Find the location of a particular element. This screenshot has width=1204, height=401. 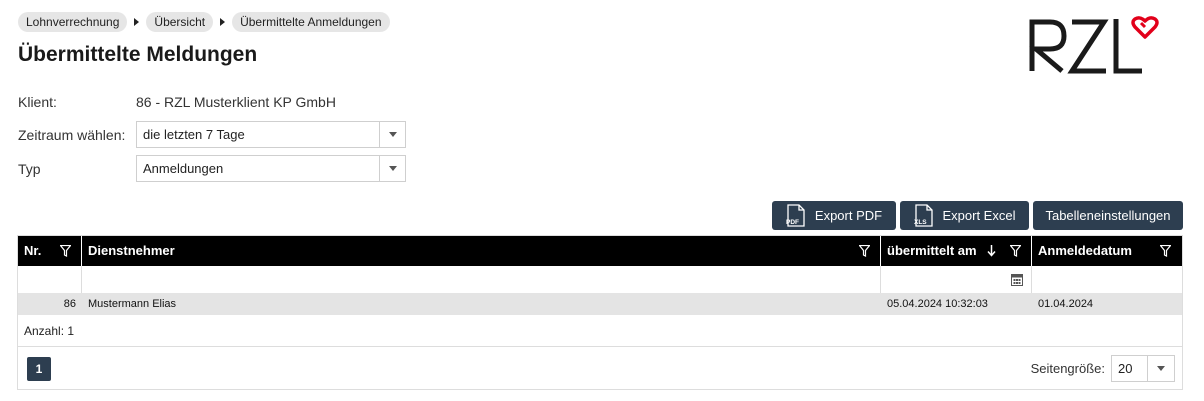

record-count-row: Anzahl: 1 is located at coordinates (600, 331).